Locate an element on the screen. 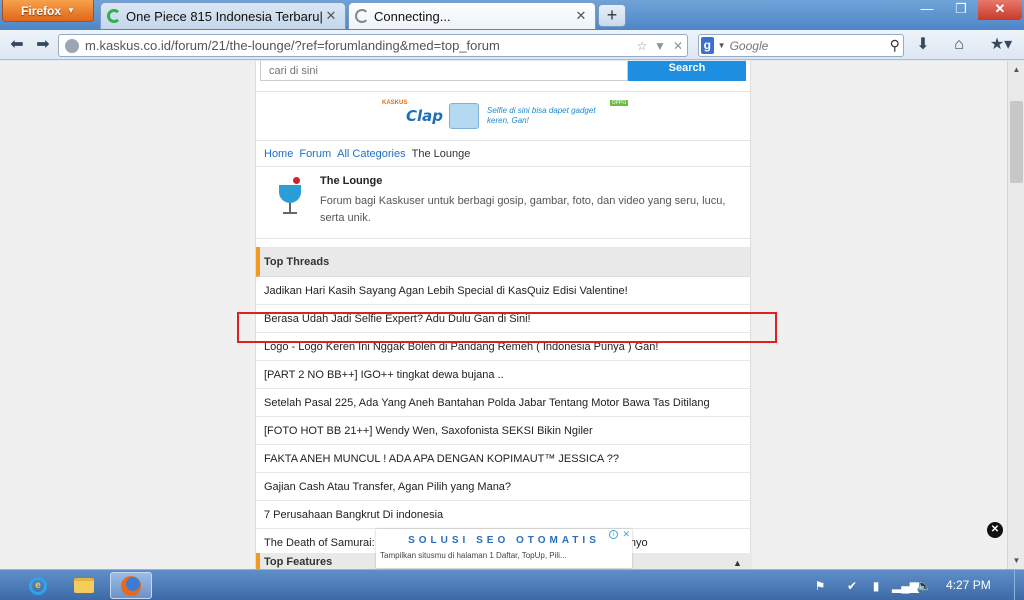  ad-badge: KASKUS is located at coordinates (395, 103).